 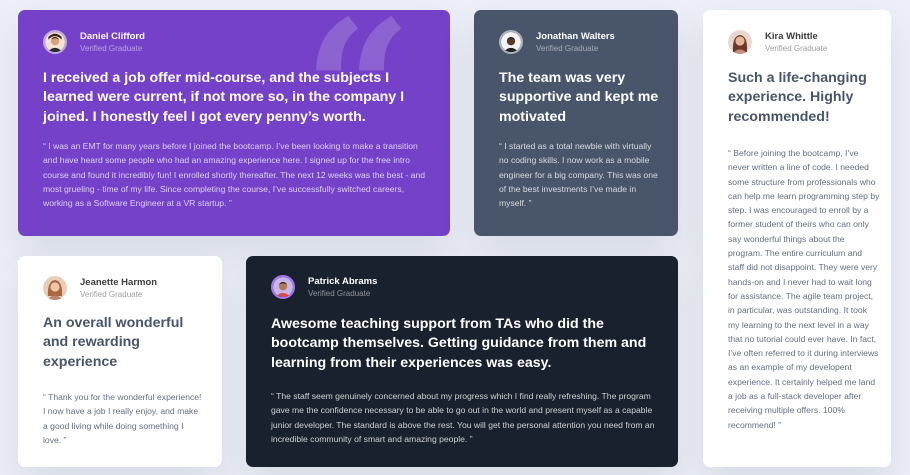 What do you see at coordinates (119, 282) in the screenshot?
I see `author-name: Jeanette Harmon` at bounding box center [119, 282].